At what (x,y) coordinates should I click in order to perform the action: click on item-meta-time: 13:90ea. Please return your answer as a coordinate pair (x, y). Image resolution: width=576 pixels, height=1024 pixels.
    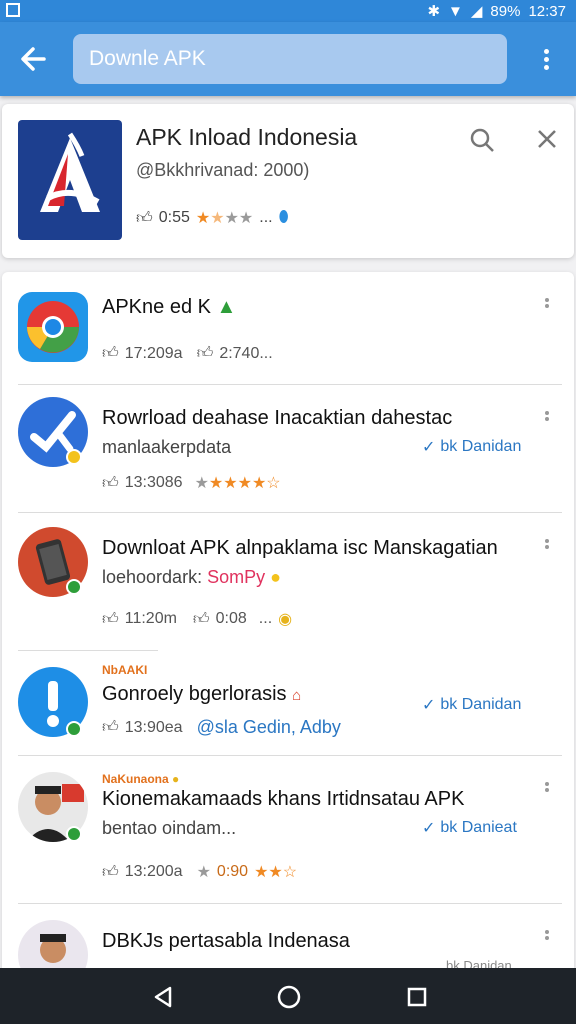
    Looking at the image, I should click on (153, 727).